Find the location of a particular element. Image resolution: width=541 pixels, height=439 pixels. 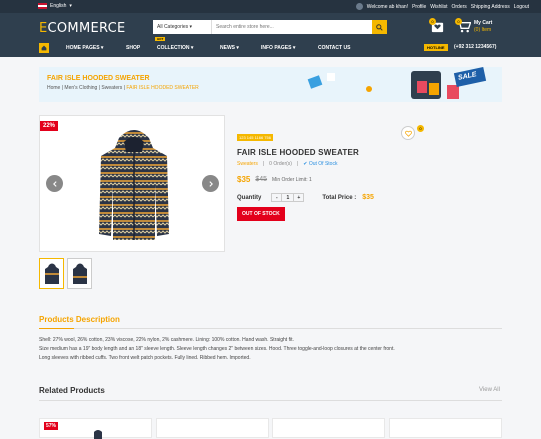

quantity-stepper: - 1 + is located at coordinates (288, 197).